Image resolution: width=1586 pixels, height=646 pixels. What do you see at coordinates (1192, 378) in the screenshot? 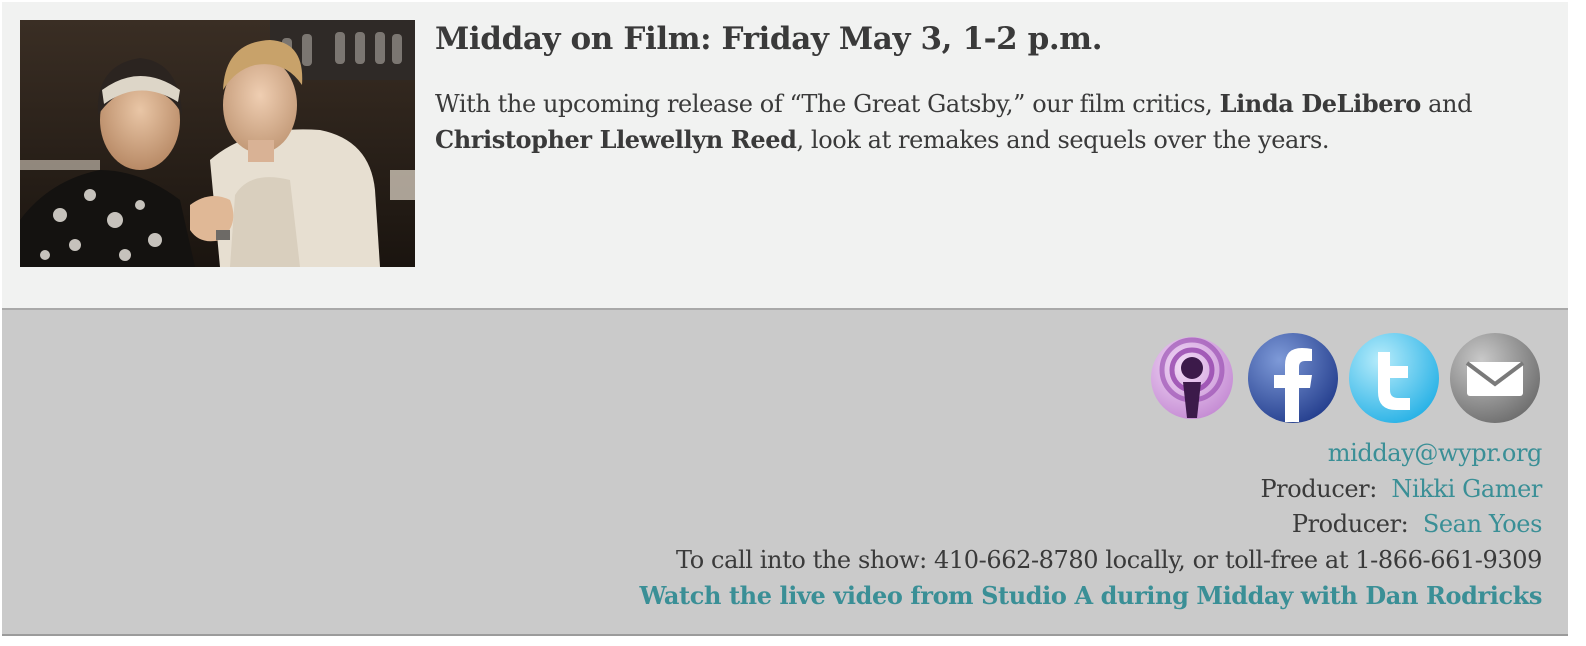
I see `podcast-icon` at bounding box center [1192, 378].